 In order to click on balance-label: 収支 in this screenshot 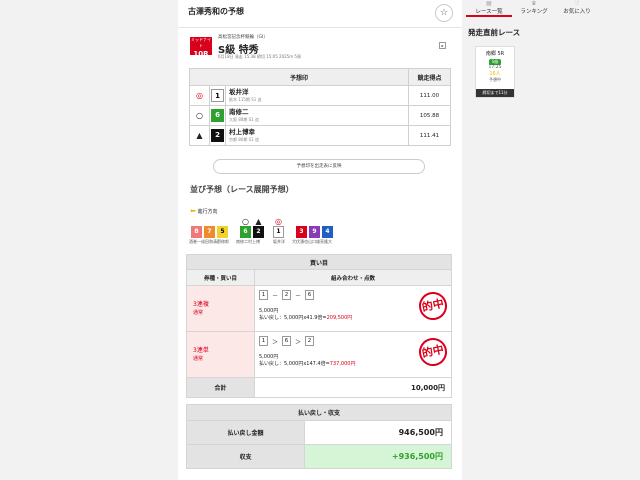, I will do `click(245, 456)`.